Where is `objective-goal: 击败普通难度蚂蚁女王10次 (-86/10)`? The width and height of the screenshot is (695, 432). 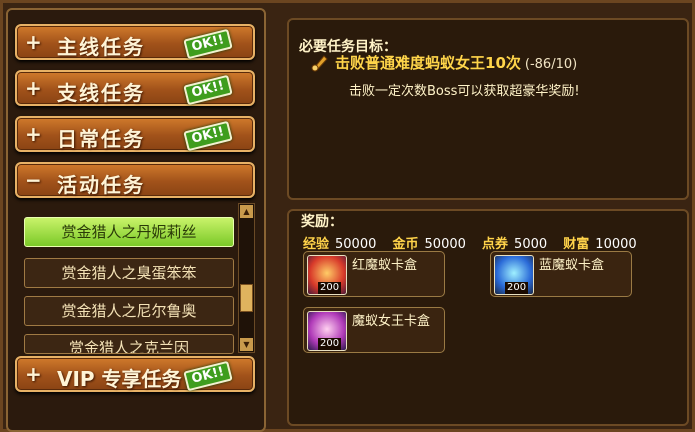 objective-goal: 击败普通难度蚂蚁女王10次 (-86/10) is located at coordinates (456, 62).